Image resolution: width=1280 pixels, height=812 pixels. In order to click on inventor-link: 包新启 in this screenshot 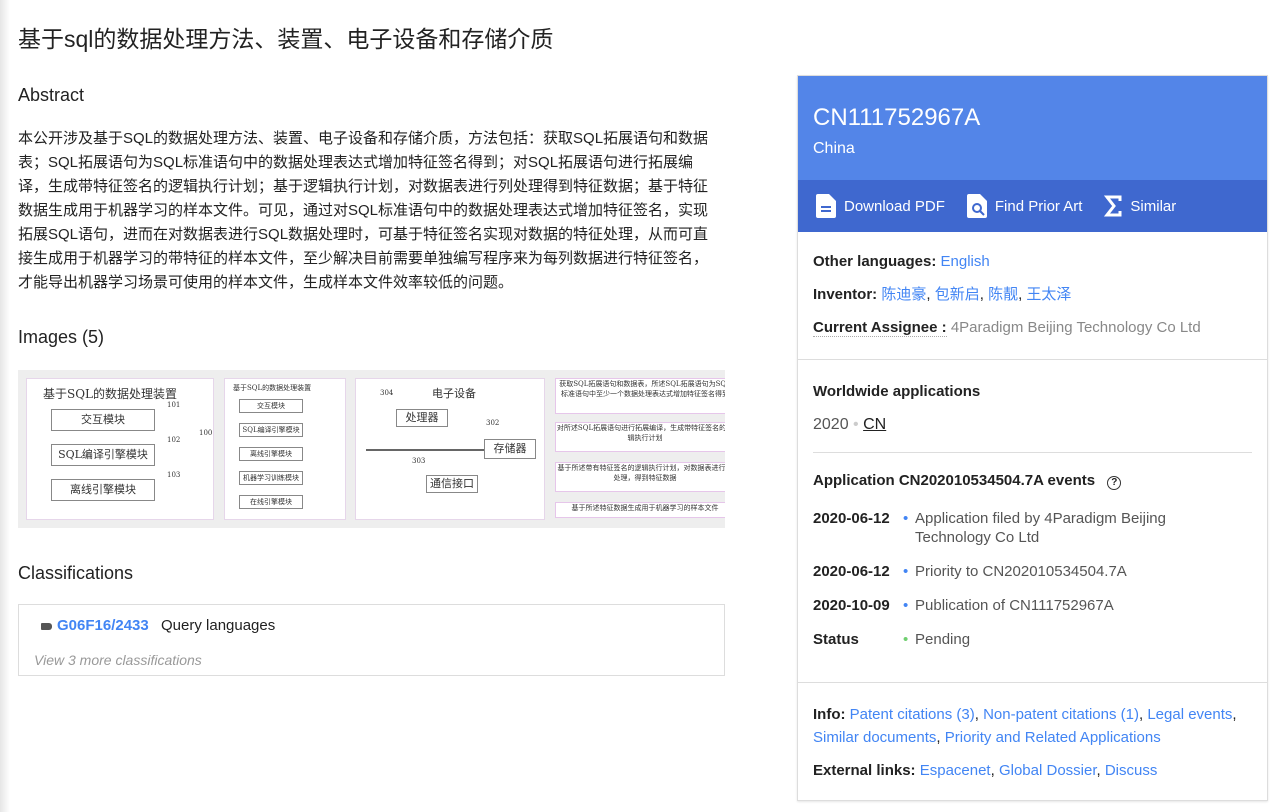, I will do `click(957, 294)`.